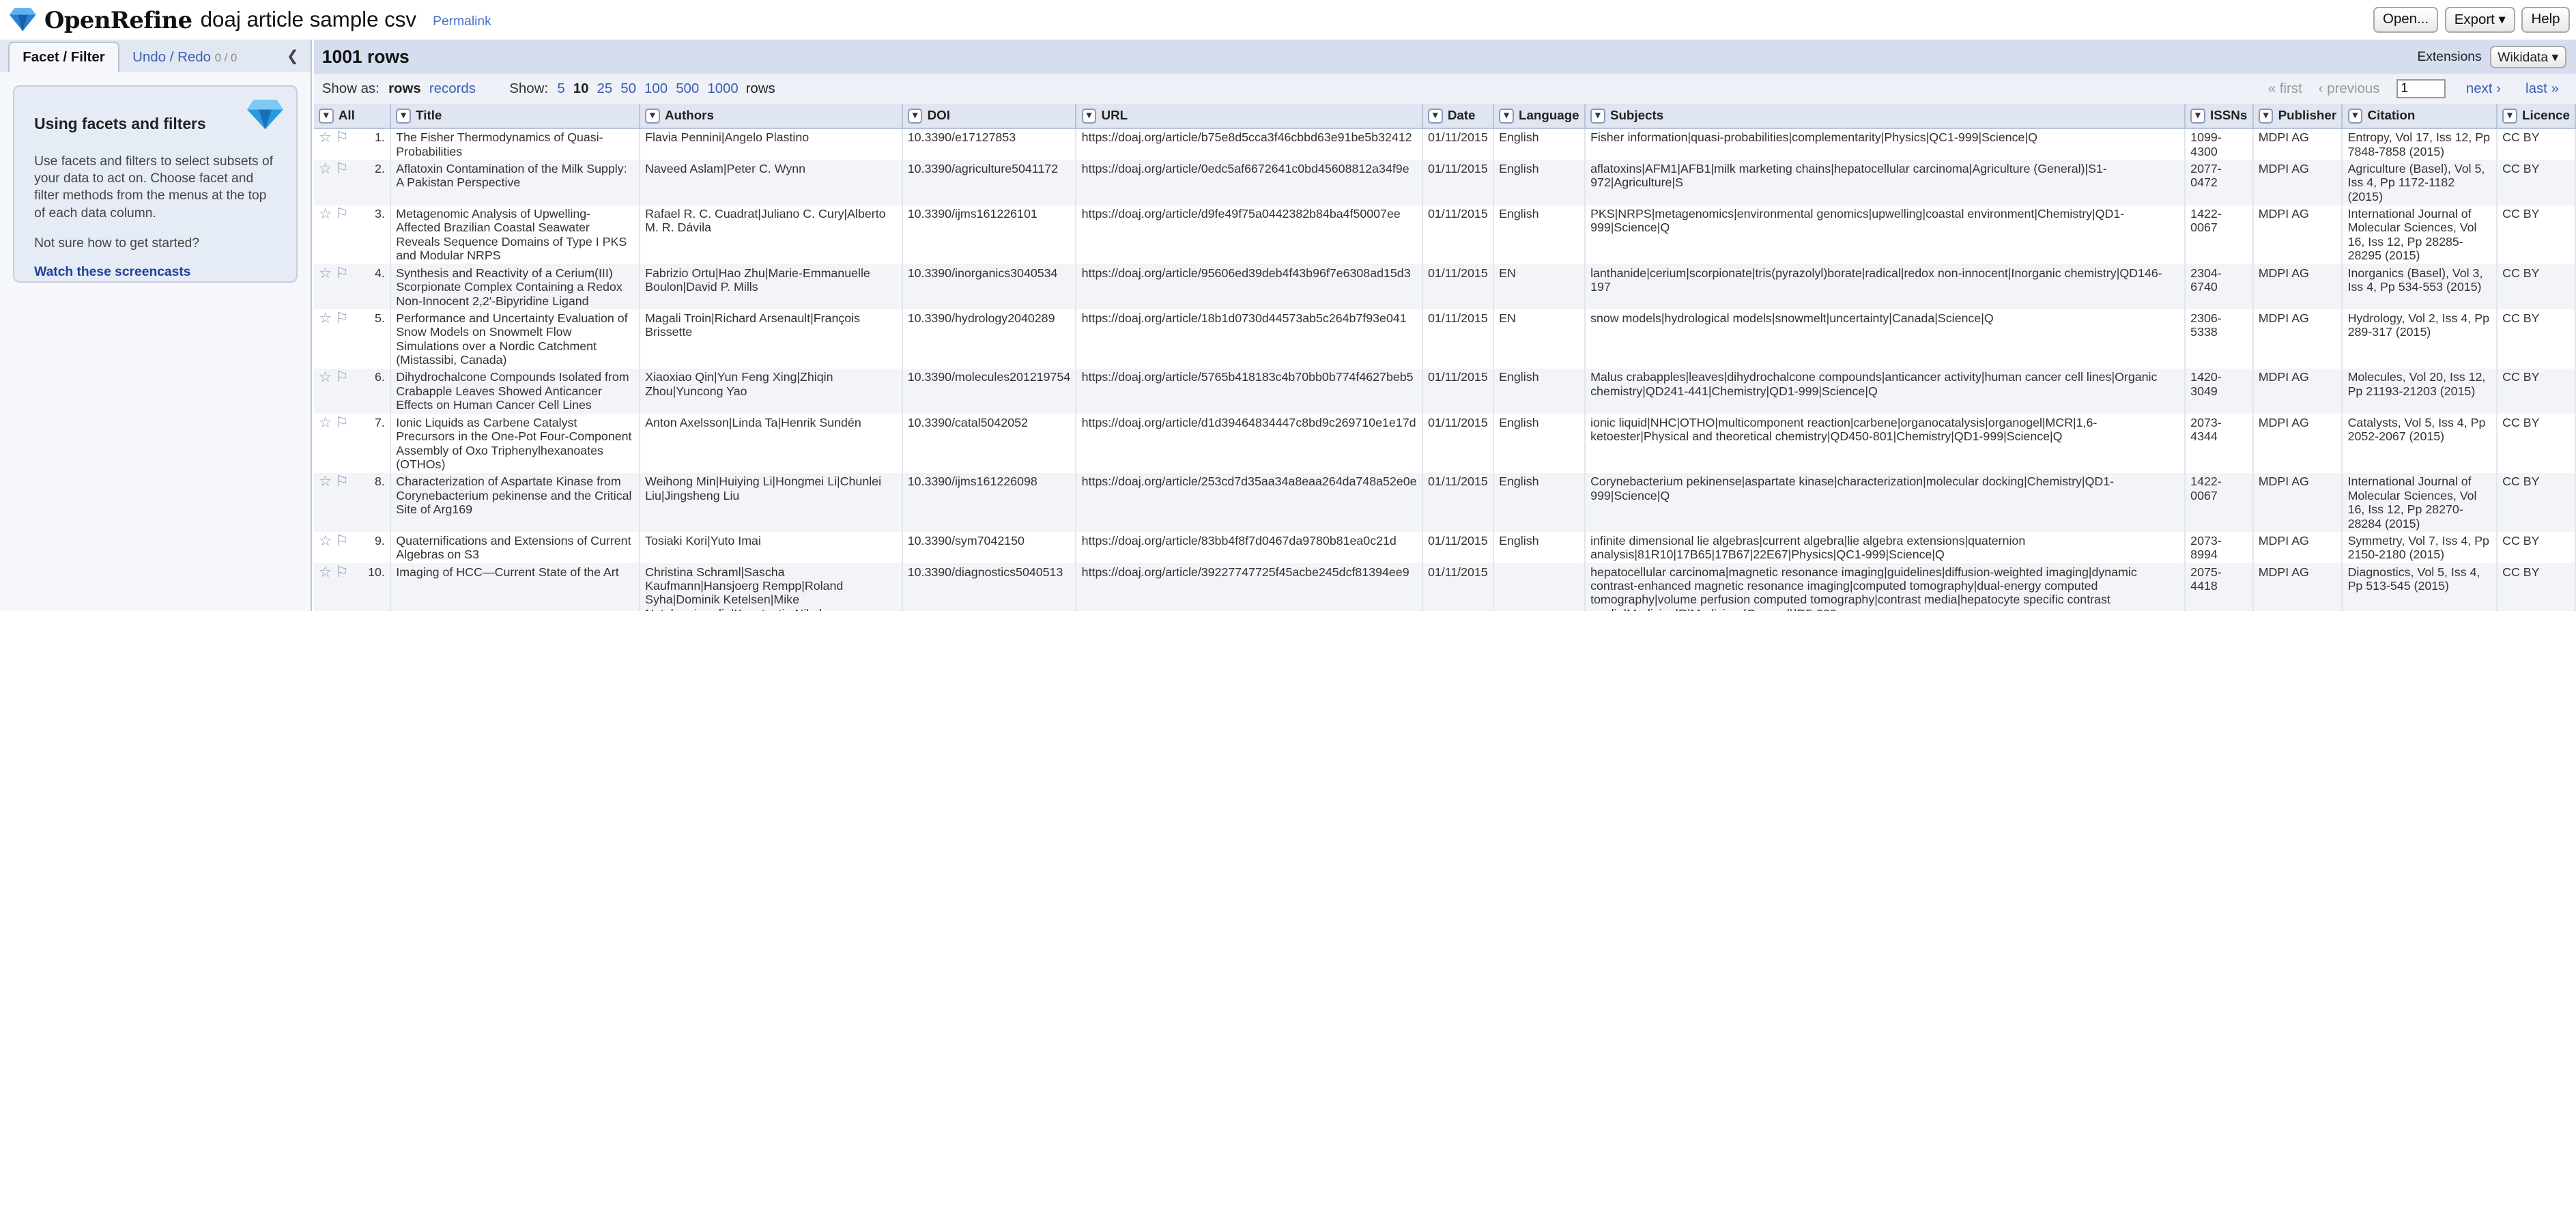 Image resolution: width=2576 pixels, height=1222 pixels. I want to click on row-controls: ☆ ⚐ 9., so click(352, 548).